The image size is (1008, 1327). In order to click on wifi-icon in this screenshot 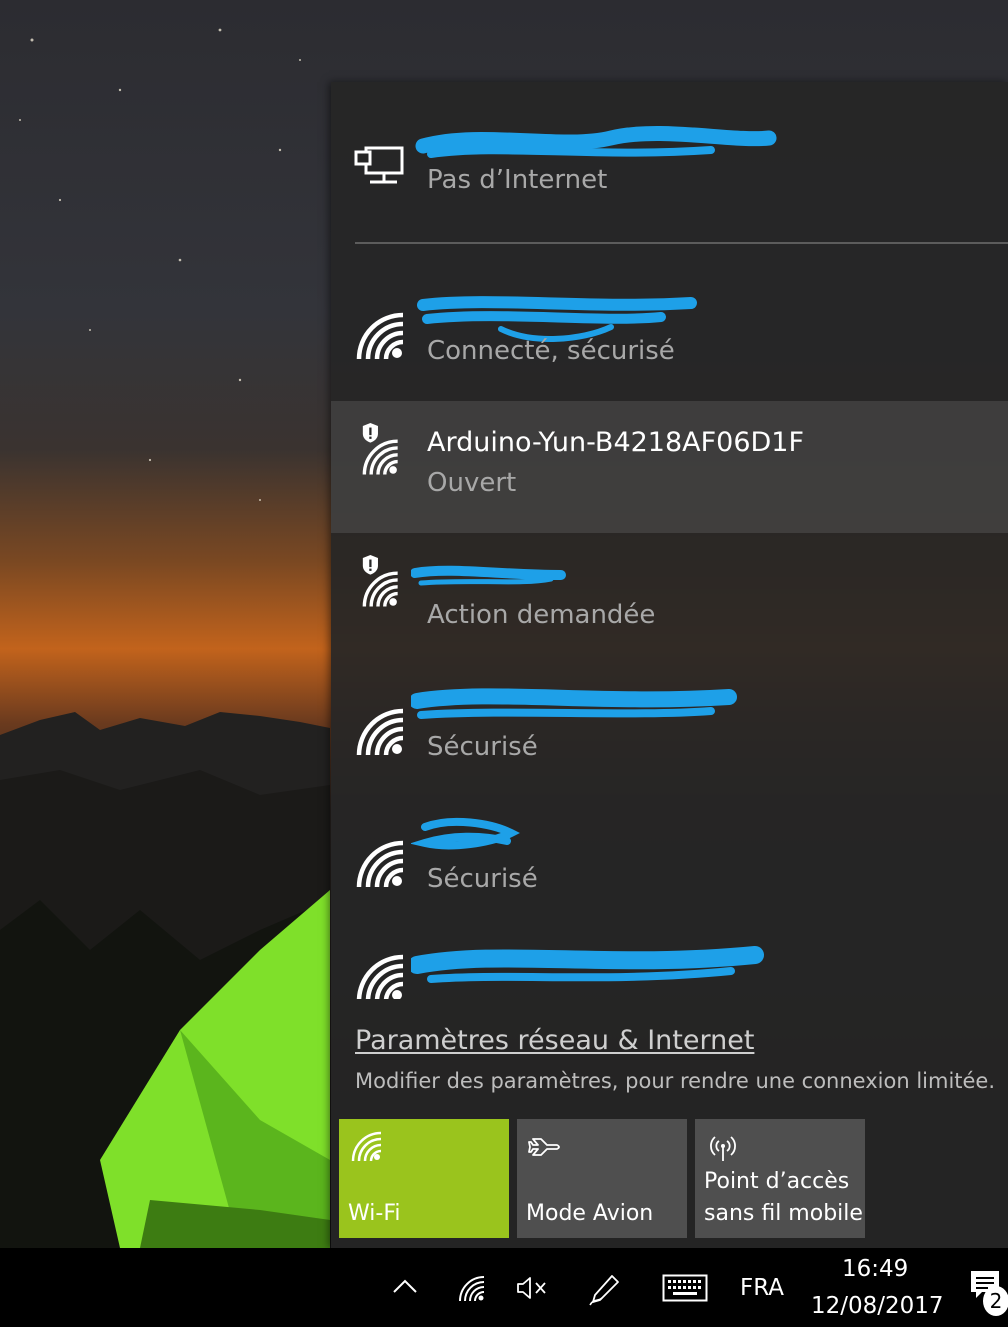, I will do `click(366, 1146)`.